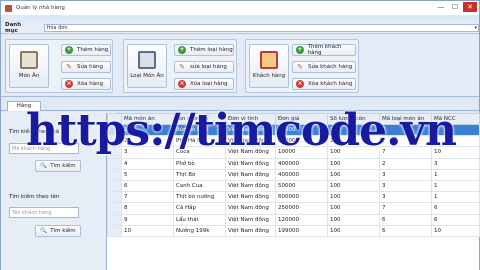 Image resolution: width=480 pixels, height=270 pixels. Describe the element at coordinates (58, 166) in the screenshot. I see `search-by-id-button: 🔍 Tìm kiếm` at that location.